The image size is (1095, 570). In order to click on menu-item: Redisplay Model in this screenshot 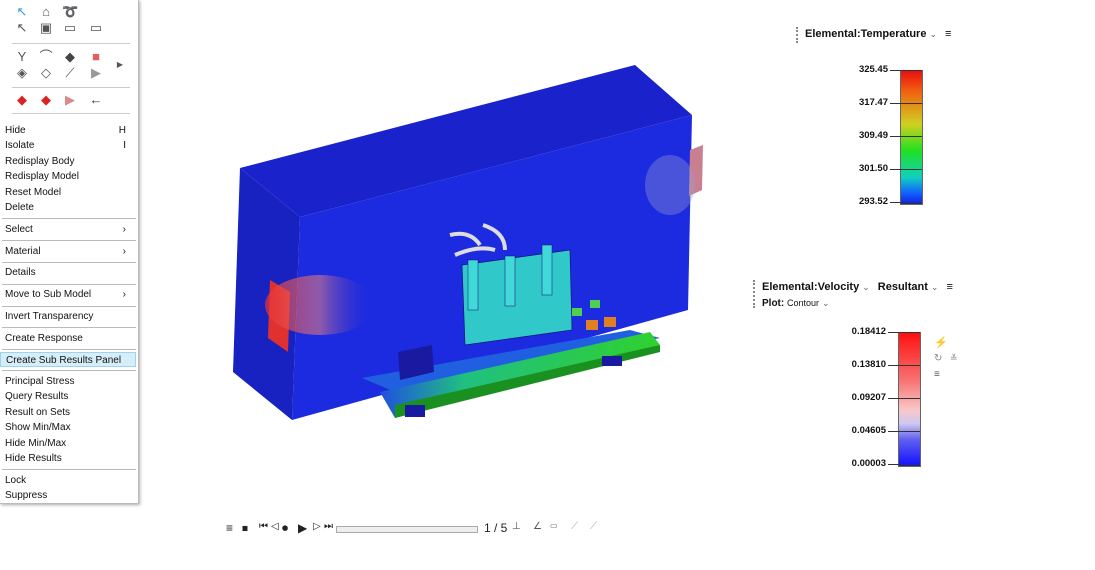, I will do `click(68, 176)`.